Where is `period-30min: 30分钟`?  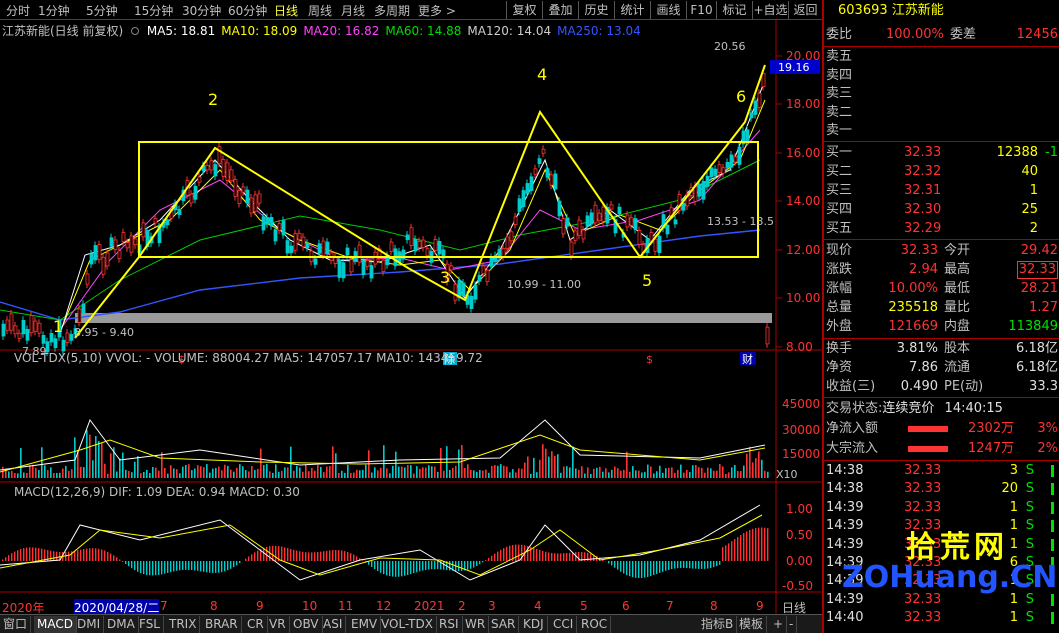 period-30min: 30分钟 is located at coordinates (201, 10).